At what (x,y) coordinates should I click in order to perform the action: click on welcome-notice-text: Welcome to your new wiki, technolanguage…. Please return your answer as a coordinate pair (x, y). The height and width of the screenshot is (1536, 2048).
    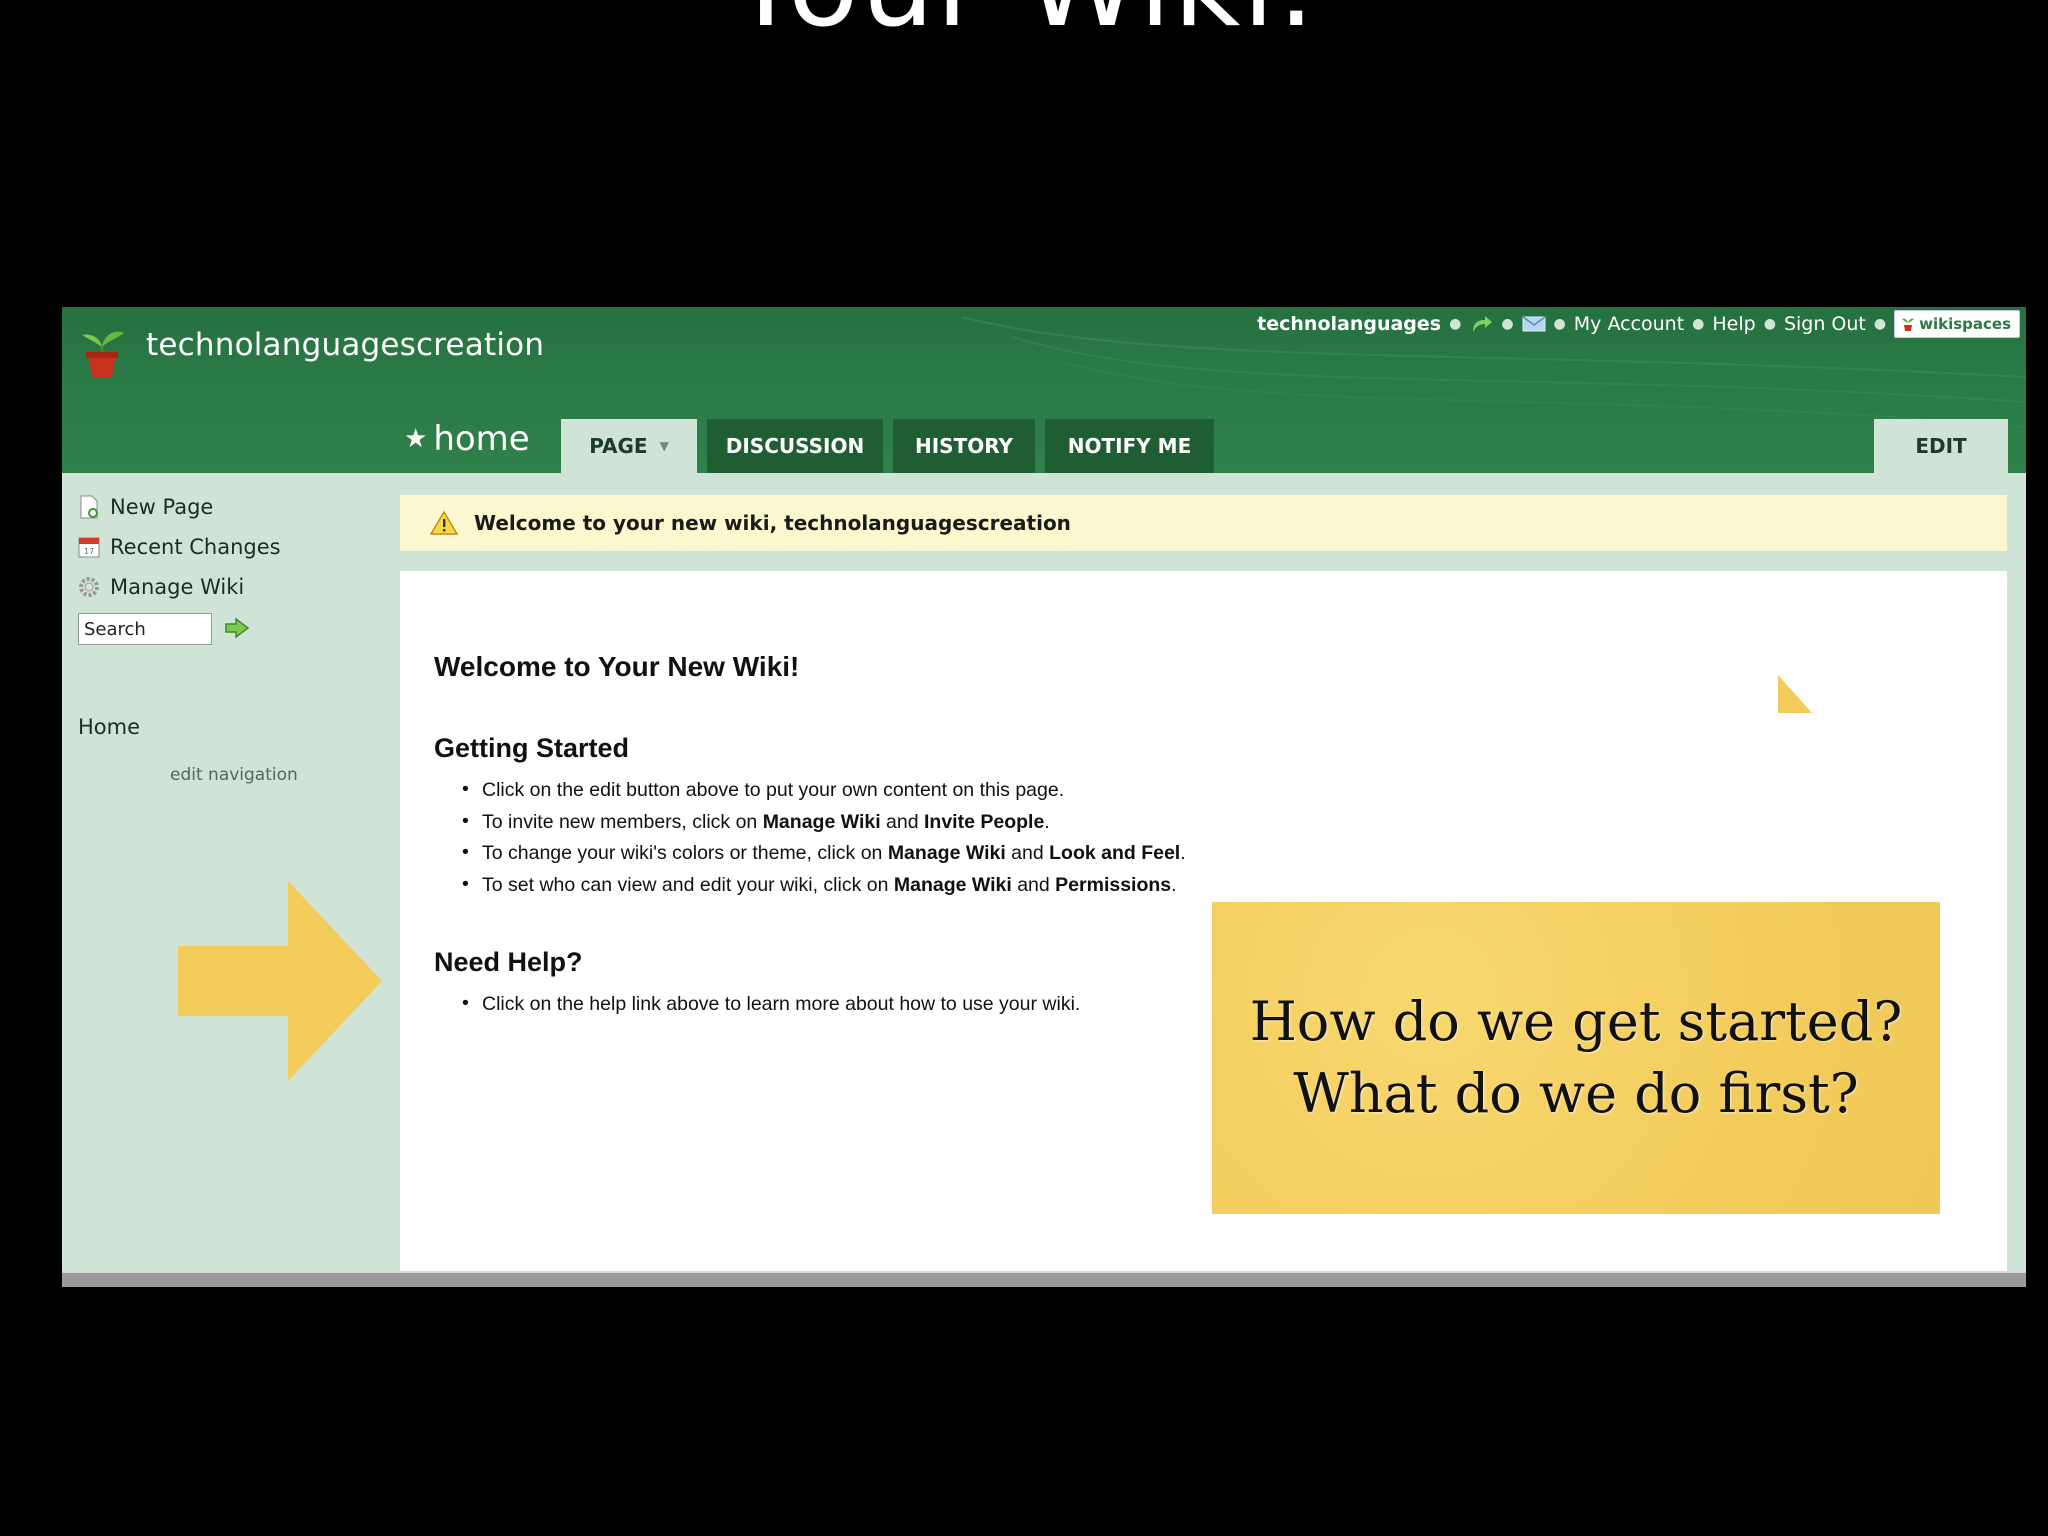
    Looking at the image, I should click on (772, 523).